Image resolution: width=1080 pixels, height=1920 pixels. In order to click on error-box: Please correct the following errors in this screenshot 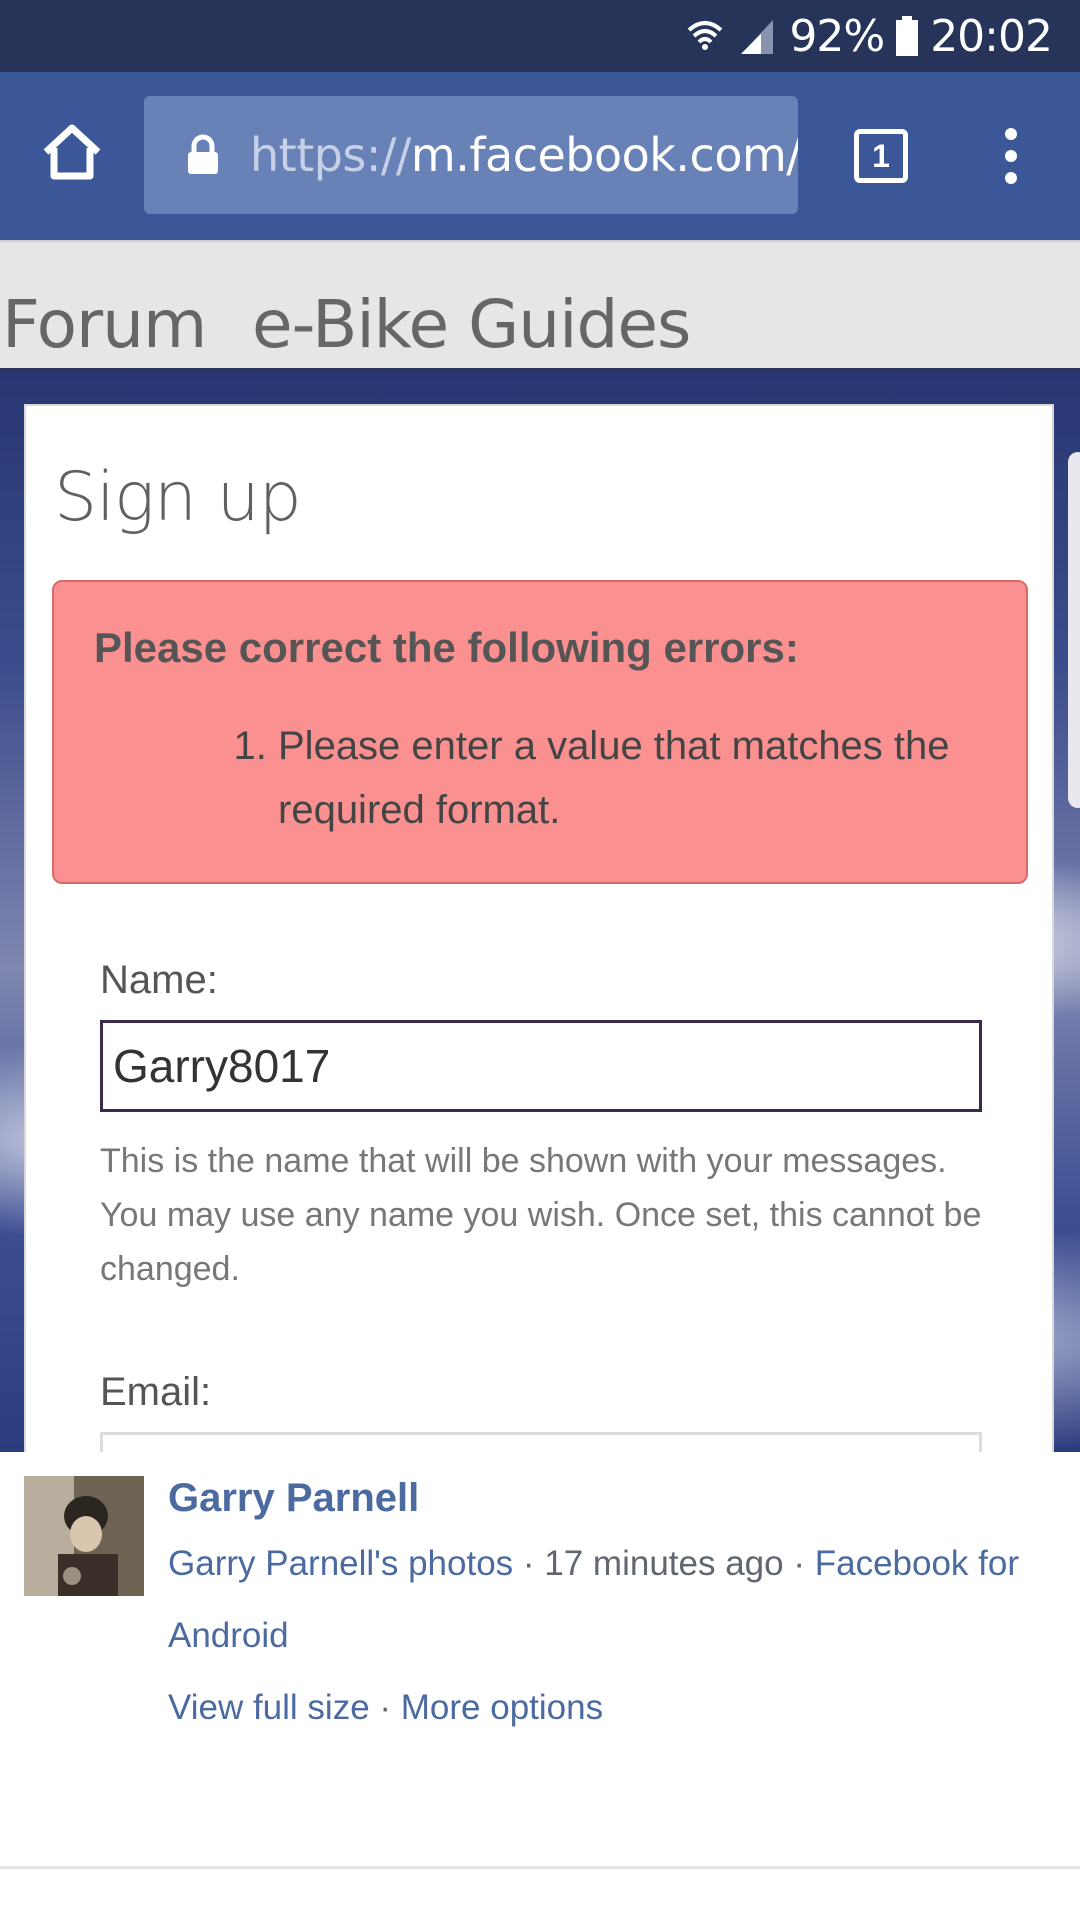, I will do `click(540, 732)`.